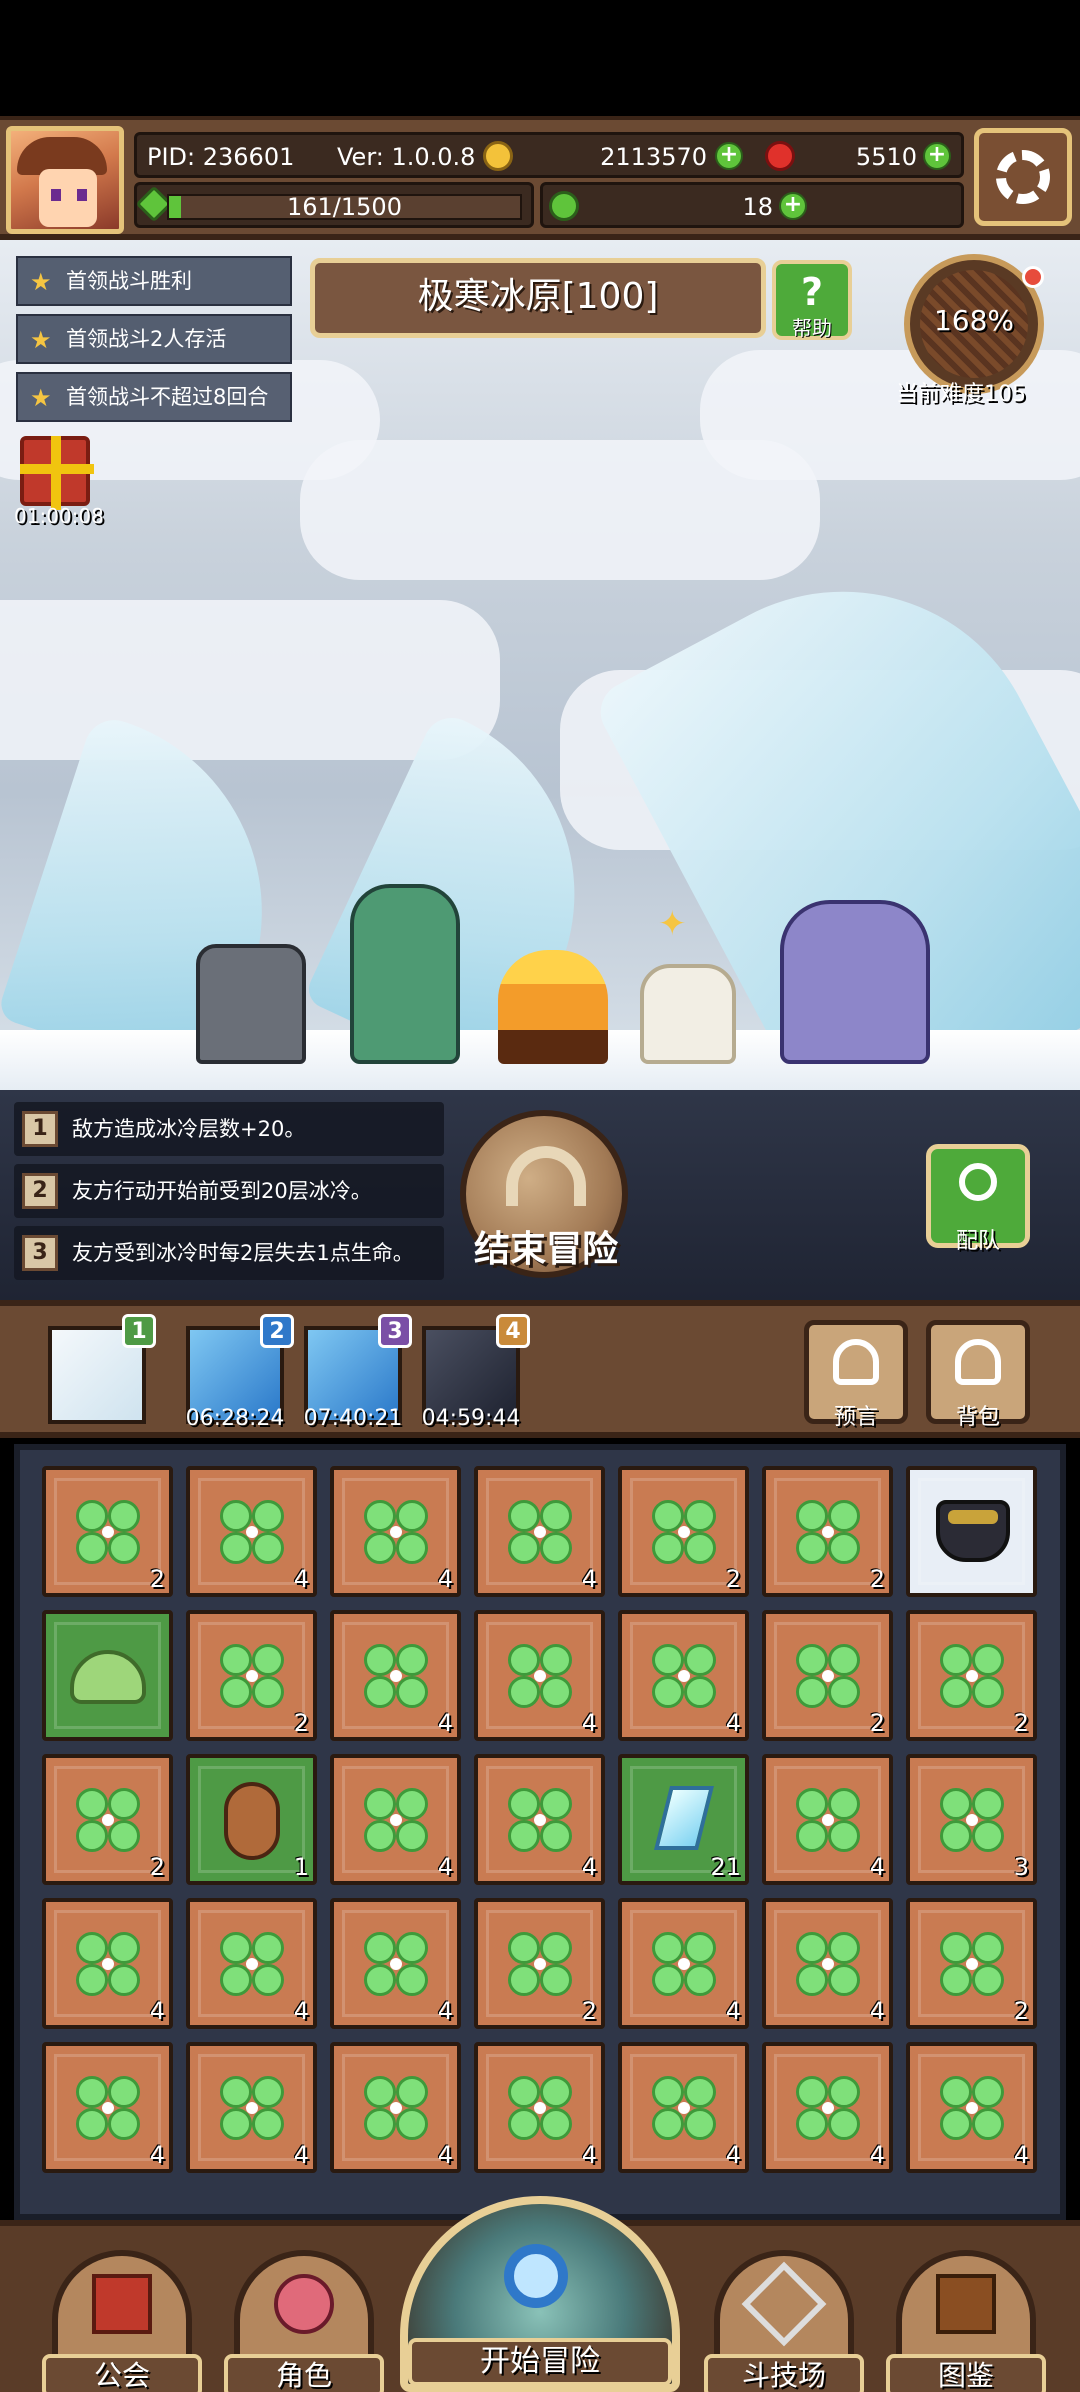  I want to click on tile-count: 21, so click(725, 1867).